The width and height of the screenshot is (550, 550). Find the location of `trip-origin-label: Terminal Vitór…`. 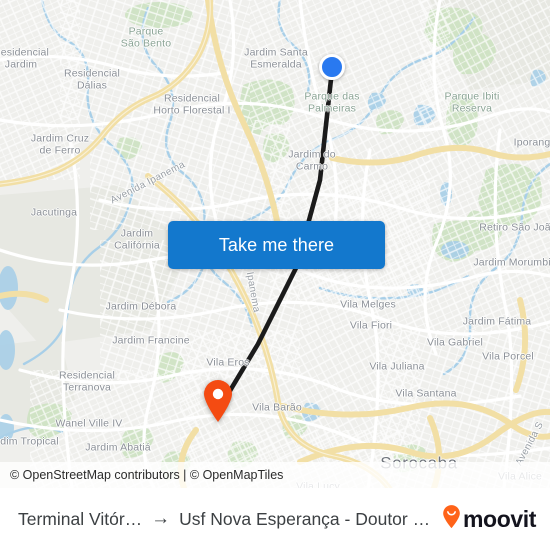

trip-origin-label: Terminal Vitór… is located at coordinates (80, 518).